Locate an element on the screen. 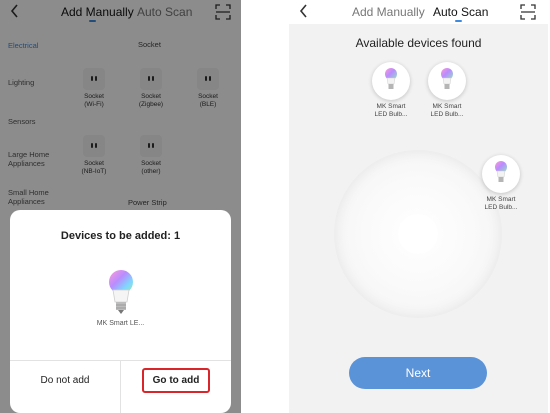 The image size is (550, 413). tab-auto-scan: Auto Scan is located at coordinates (460, 12).